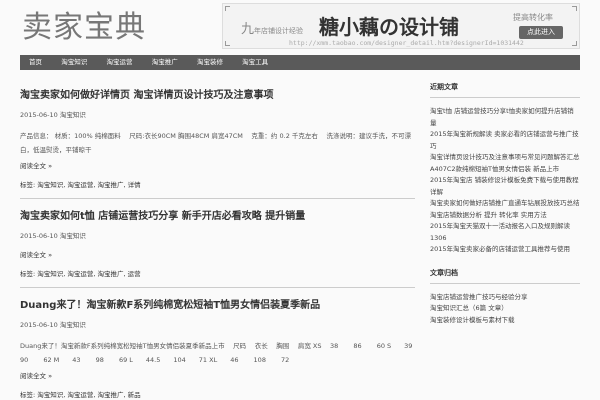 This screenshot has width=600, height=400. I want to click on archive-link: 淘宝装修设计模板与素材下载, so click(505, 321).